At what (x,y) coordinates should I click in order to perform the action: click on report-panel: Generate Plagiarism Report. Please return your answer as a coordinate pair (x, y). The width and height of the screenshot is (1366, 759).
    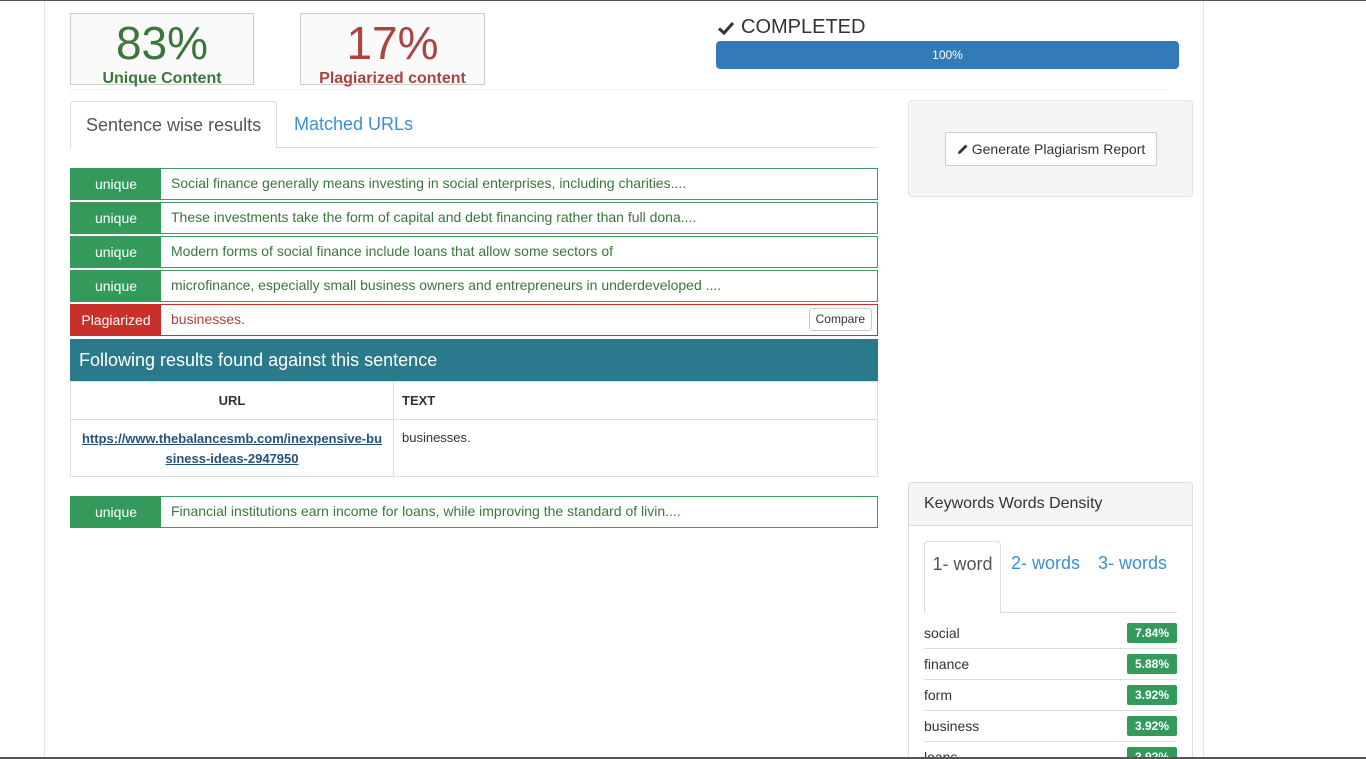
    Looking at the image, I should click on (1050, 148).